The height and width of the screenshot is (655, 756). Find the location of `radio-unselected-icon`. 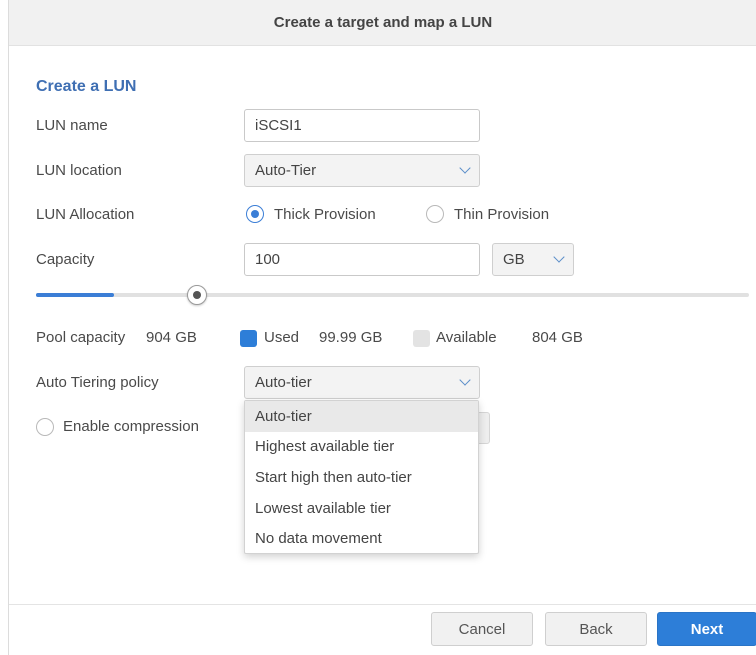

radio-unselected-icon is located at coordinates (435, 214).